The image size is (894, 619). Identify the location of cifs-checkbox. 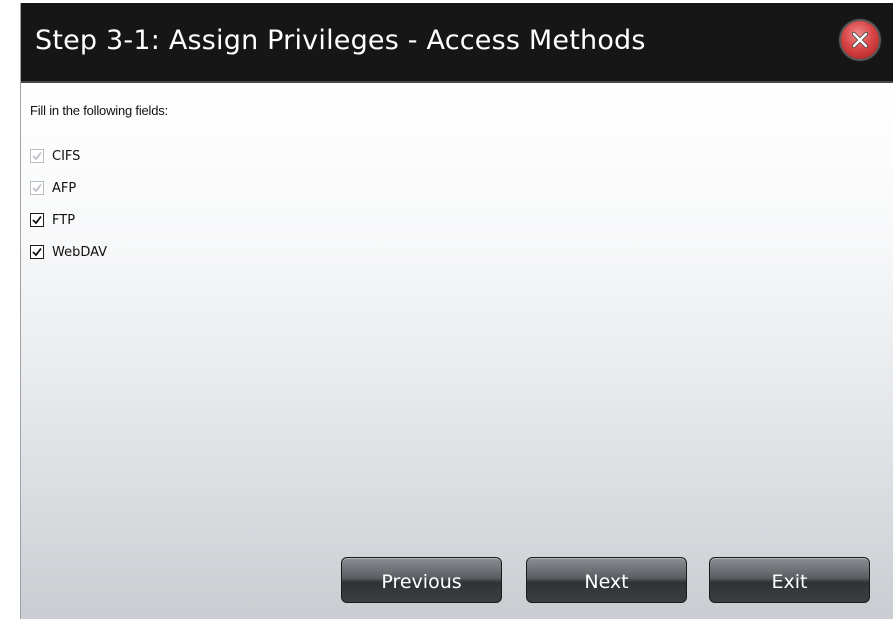
(37, 156).